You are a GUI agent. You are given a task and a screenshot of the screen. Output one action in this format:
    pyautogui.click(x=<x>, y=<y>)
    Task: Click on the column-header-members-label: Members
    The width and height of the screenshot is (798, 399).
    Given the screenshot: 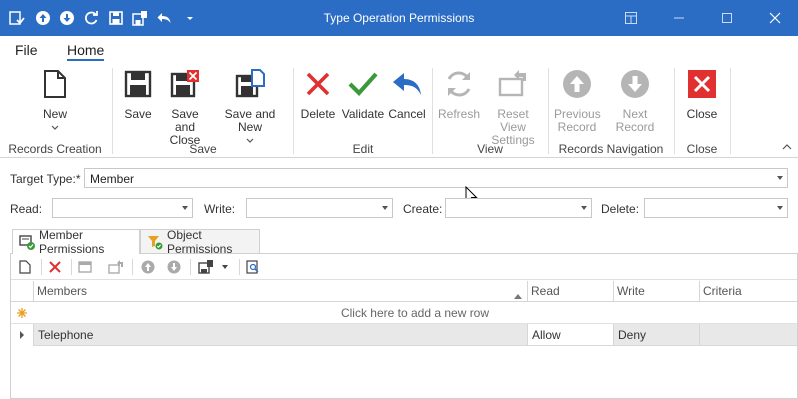 What is the action you would take?
    pyautogui.click(x=62, y=291)
    